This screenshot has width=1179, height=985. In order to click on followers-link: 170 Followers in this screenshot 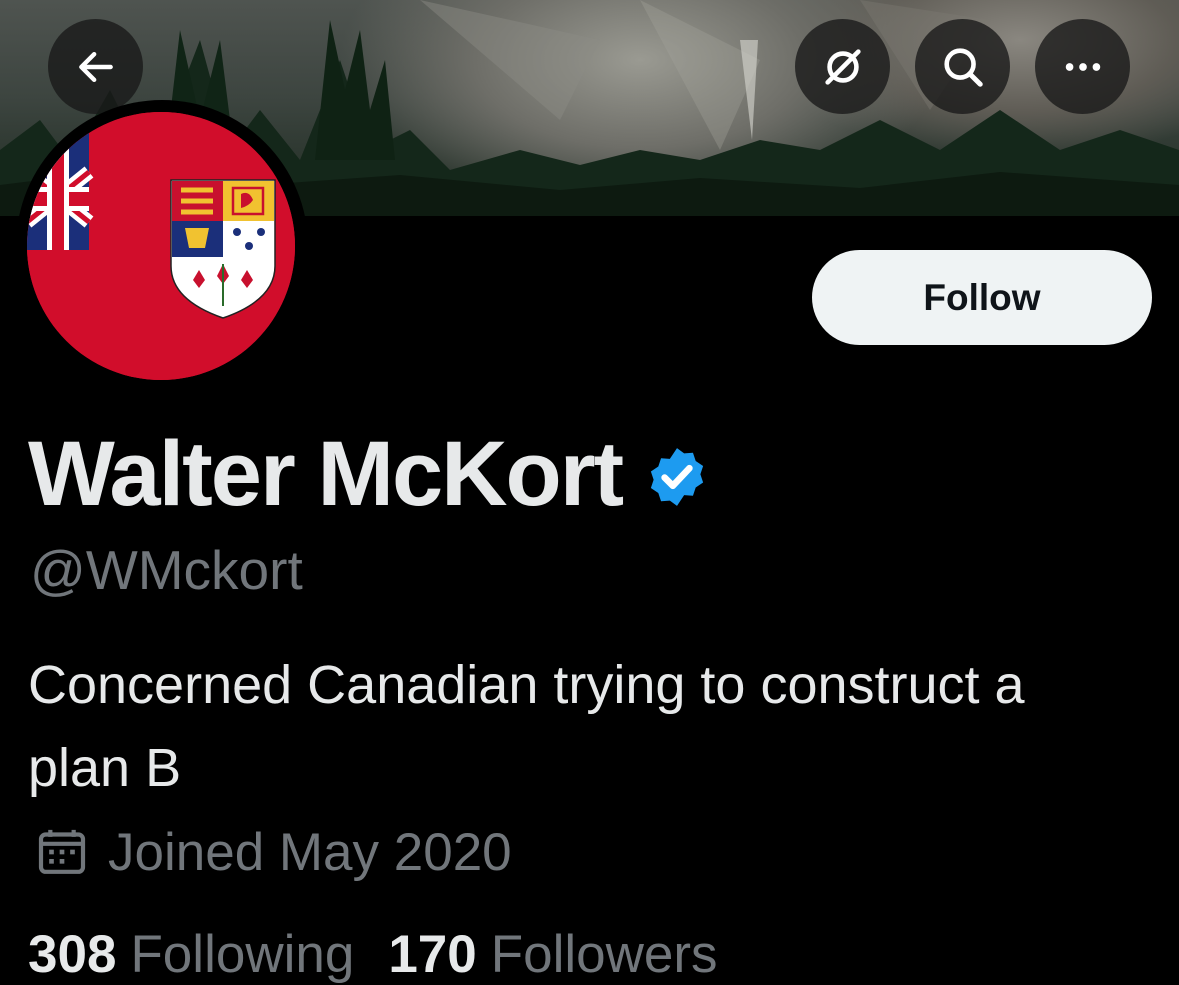, I will do `click(552, 954)`.